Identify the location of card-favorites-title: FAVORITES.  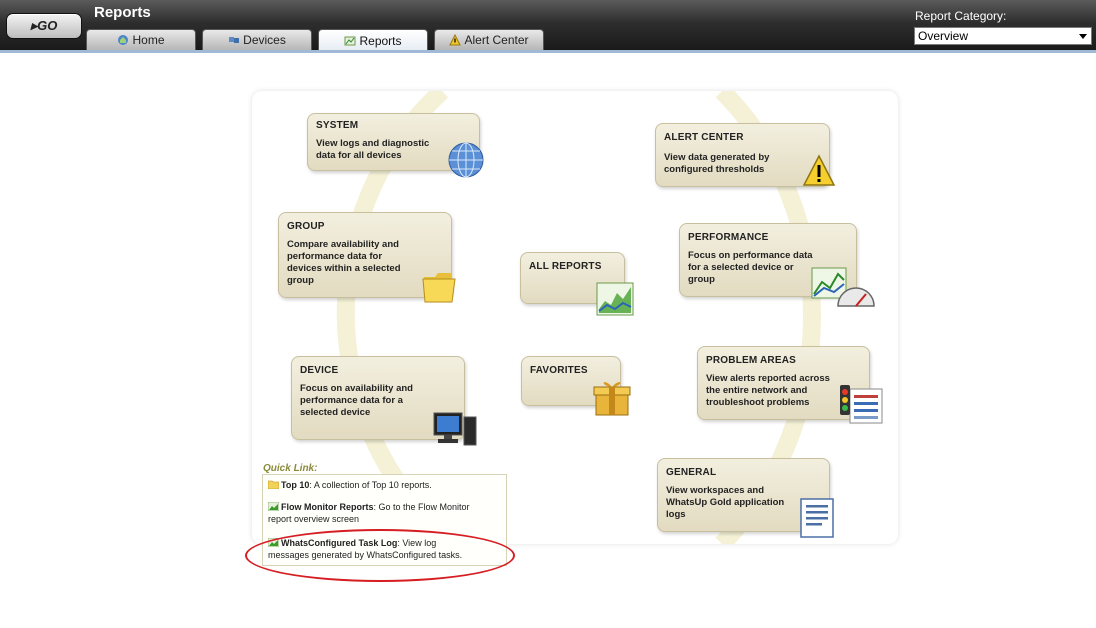
(559, 370).